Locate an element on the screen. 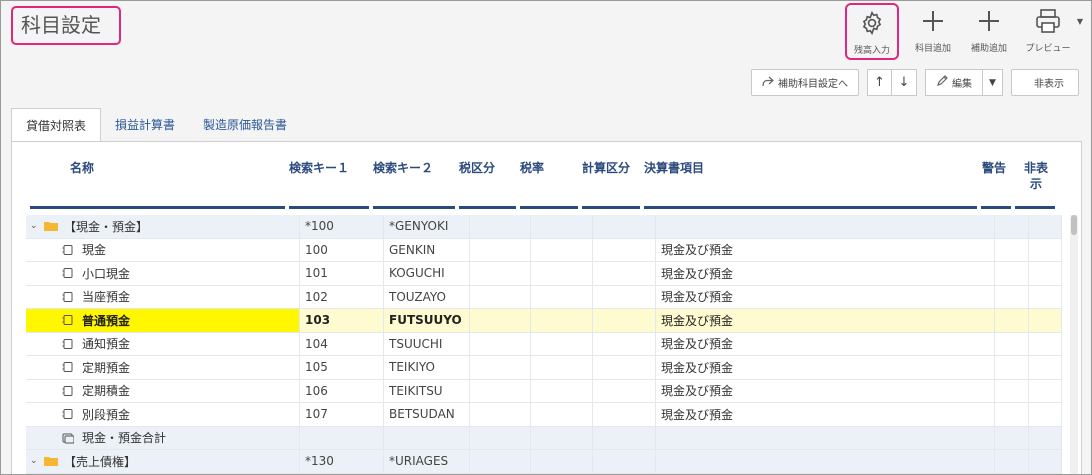 This screenshot has width=1092, height=475. account-name: 現金 is located at coordinates (94, 250).